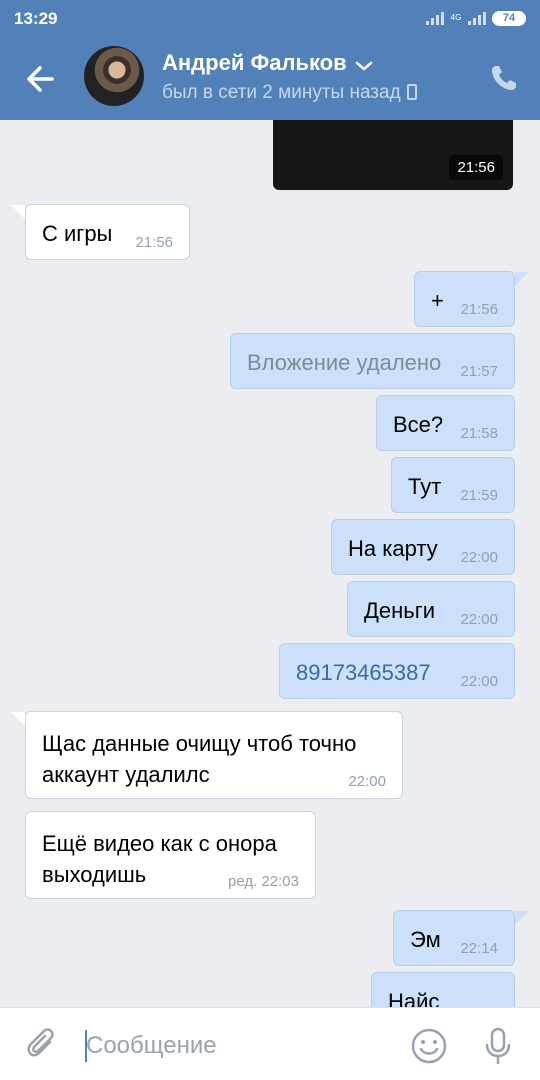  I want to click on message-outgoing: Все? 21:58, so click(445, 423).